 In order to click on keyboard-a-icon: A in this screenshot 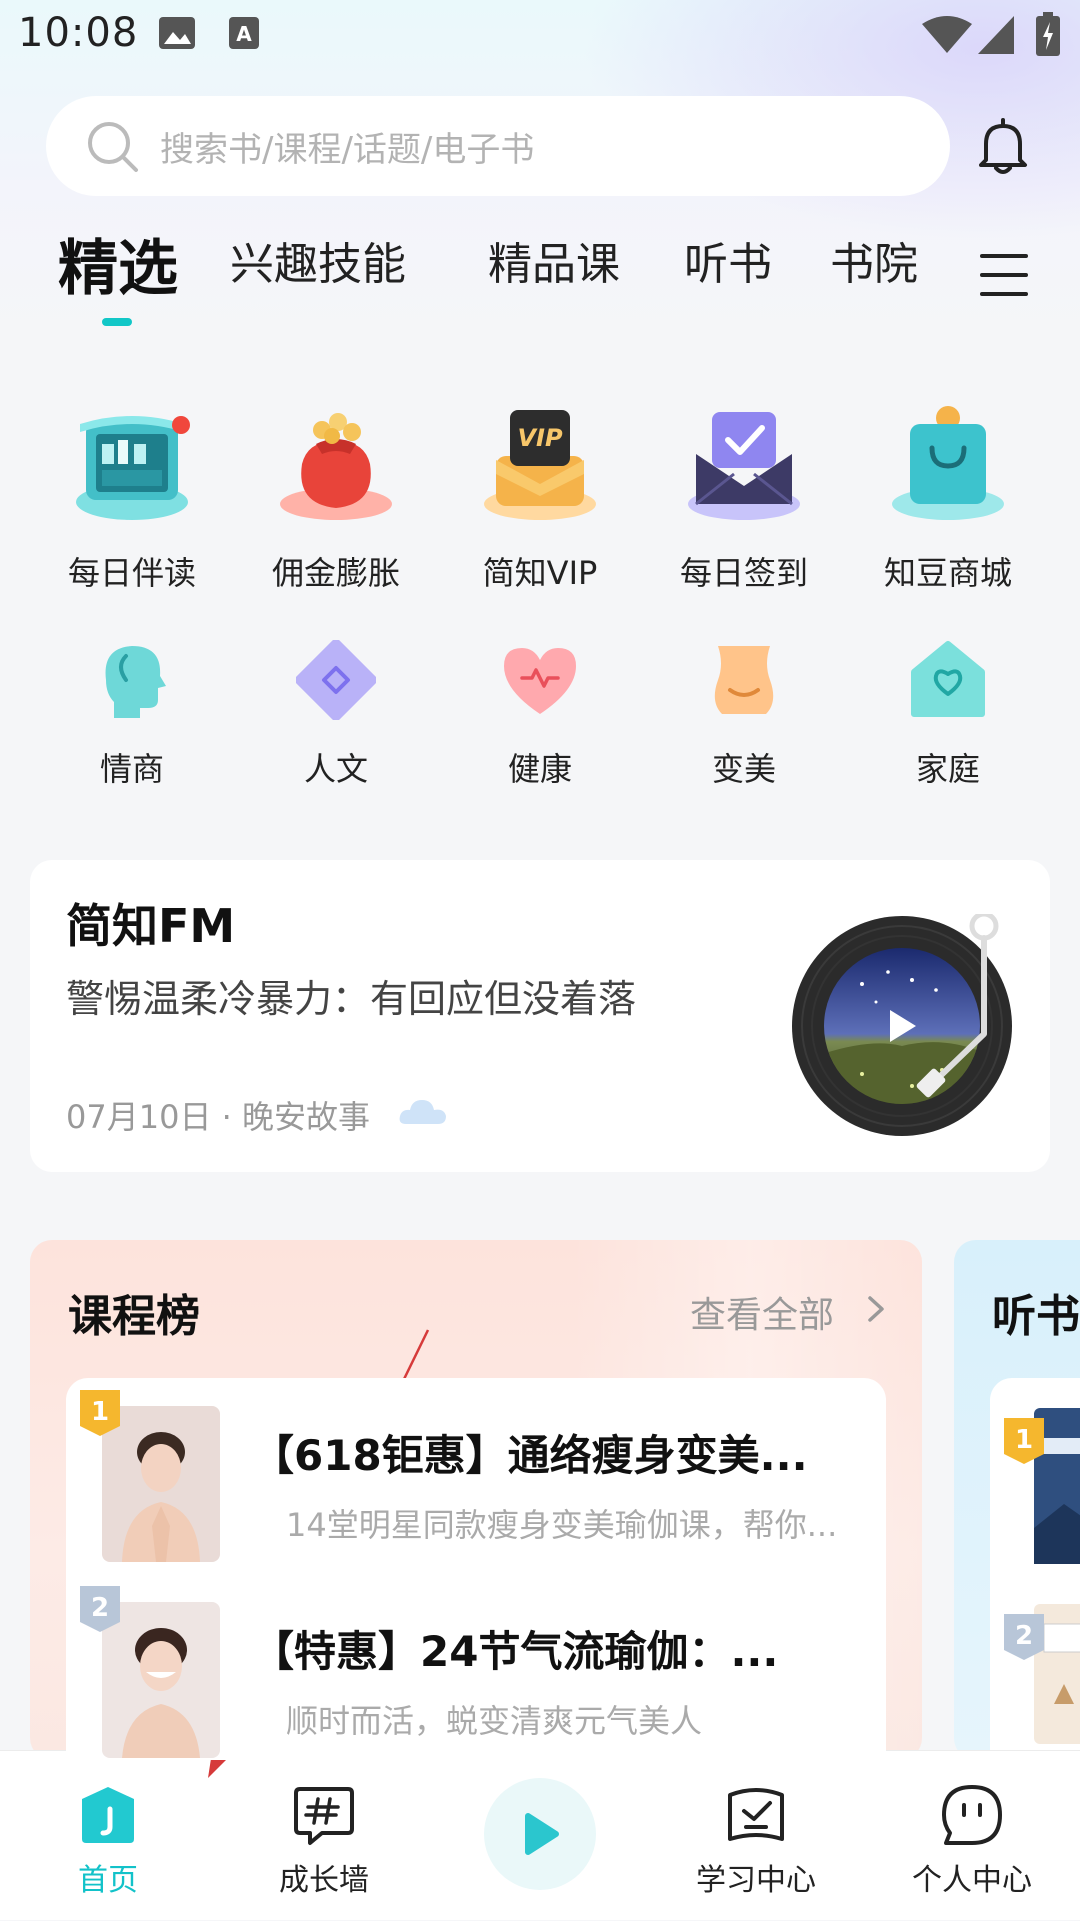, I will do `click(244, 33)`.